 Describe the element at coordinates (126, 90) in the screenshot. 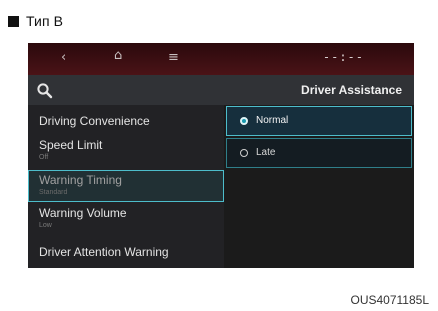

I see `search-bar` at that location.